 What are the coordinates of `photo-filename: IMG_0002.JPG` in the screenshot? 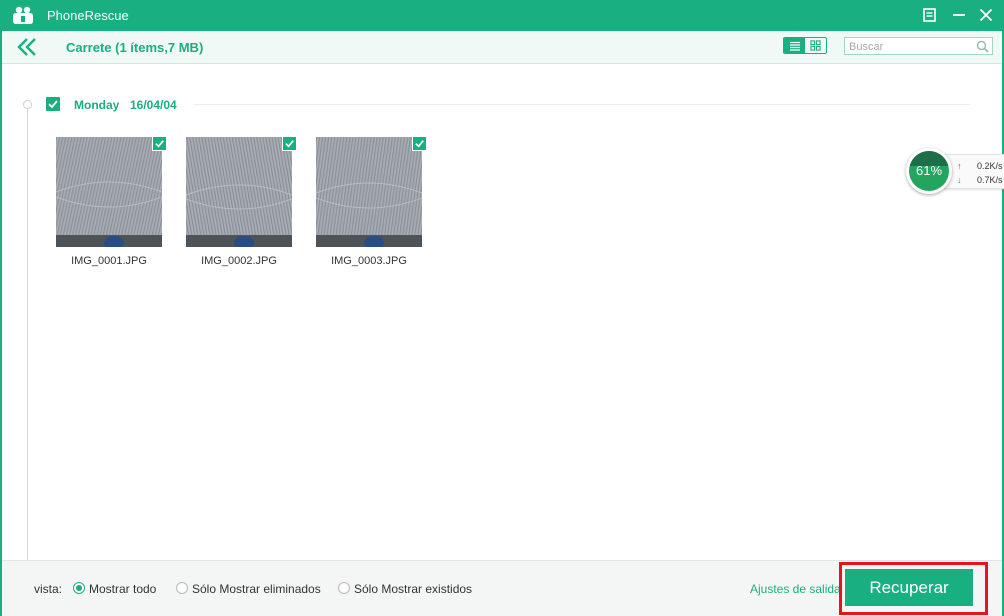 It's located at (239, 261).